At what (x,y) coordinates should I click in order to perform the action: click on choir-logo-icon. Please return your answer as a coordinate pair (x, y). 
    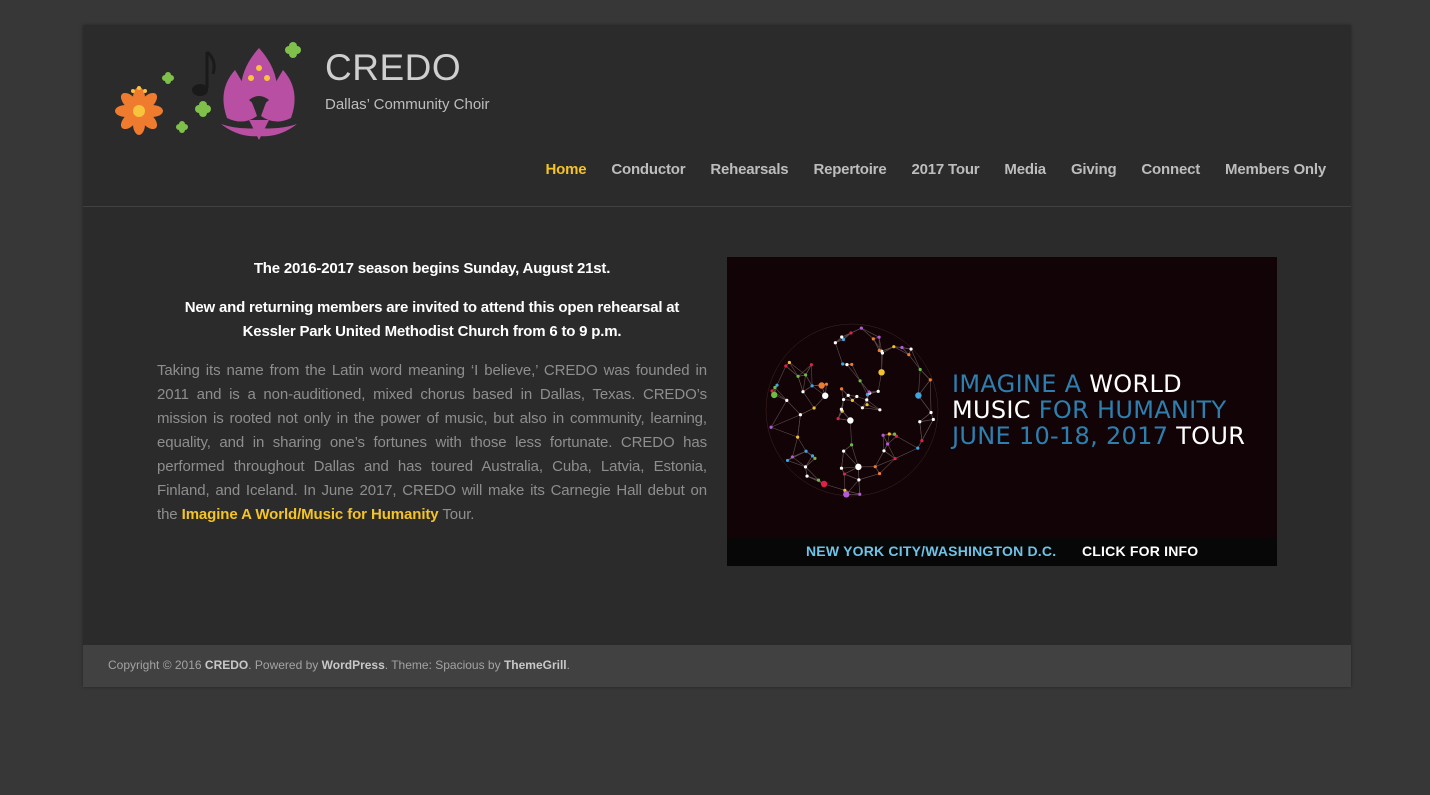
    Looking at the image, I should click on (208, 91).